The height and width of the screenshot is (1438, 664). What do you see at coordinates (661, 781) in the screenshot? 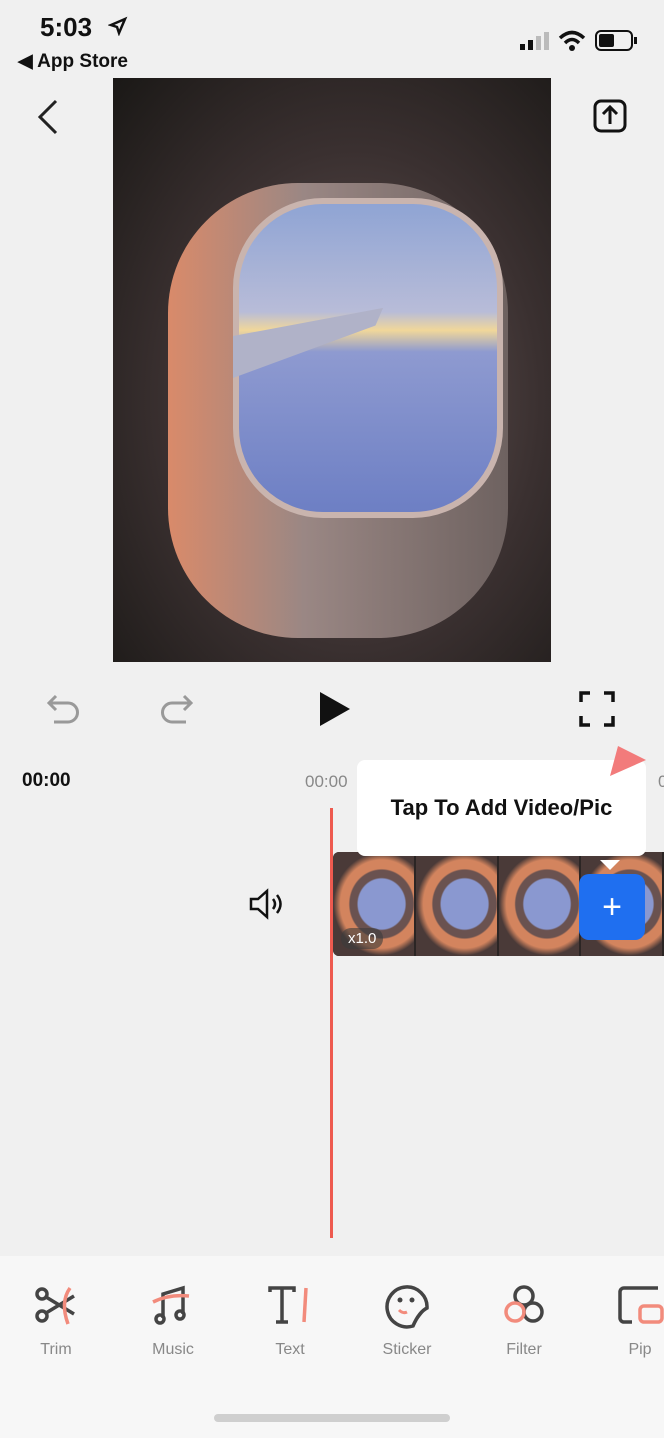
I see `ruler-time-next: 0` at bounding box center [661, 781].